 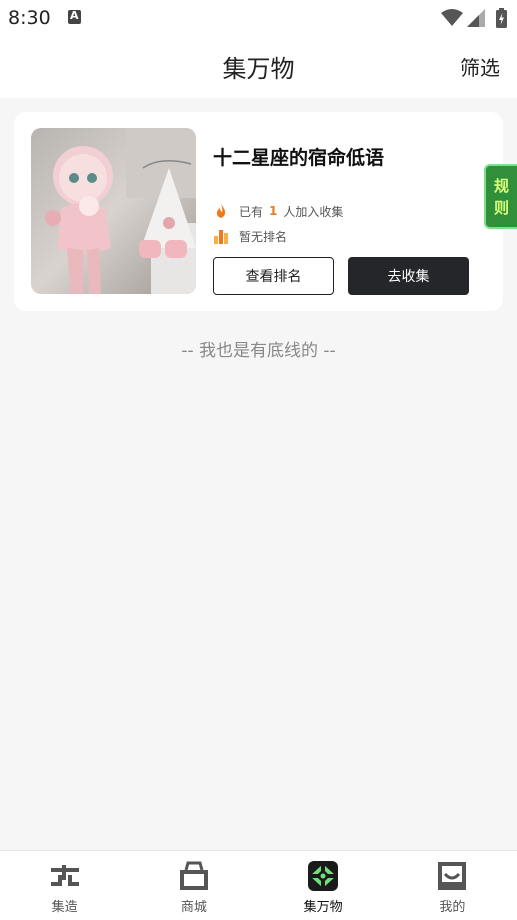 I want to click on jizao-logo-icon, so click(x=64, y=875).